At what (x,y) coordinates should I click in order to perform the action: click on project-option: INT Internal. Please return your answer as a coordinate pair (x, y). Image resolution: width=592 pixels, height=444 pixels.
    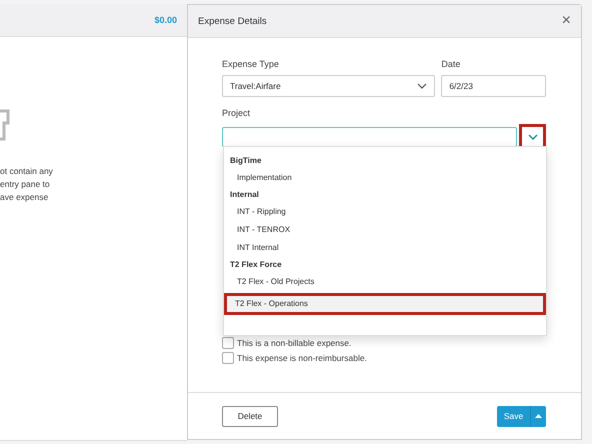
    Looking at the image, I should click on (385, 248).